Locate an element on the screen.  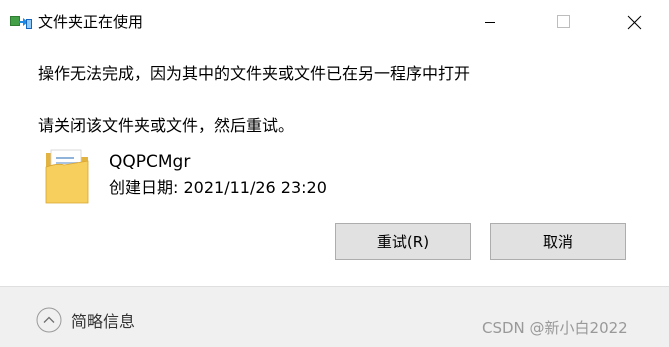
maximize-icon is located at coordinates (563, 21).